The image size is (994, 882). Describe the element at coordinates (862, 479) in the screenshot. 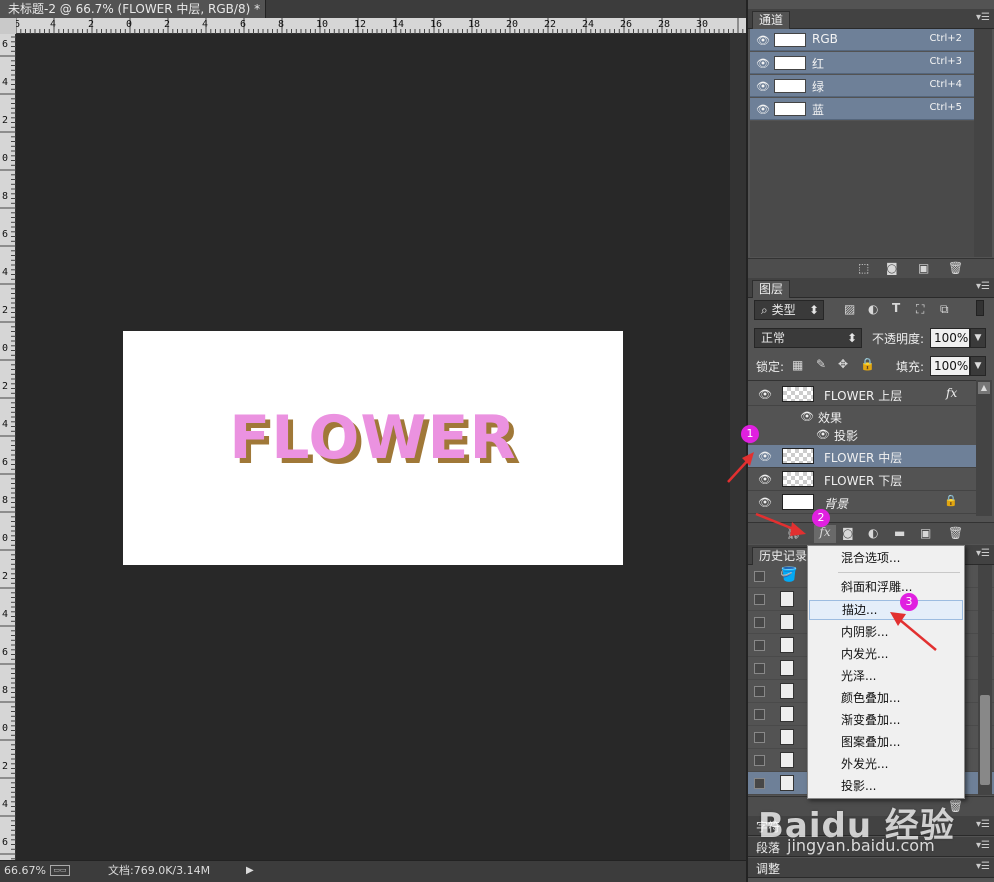

I see `layer-row: 👁 FLOWER 下层` at that location.